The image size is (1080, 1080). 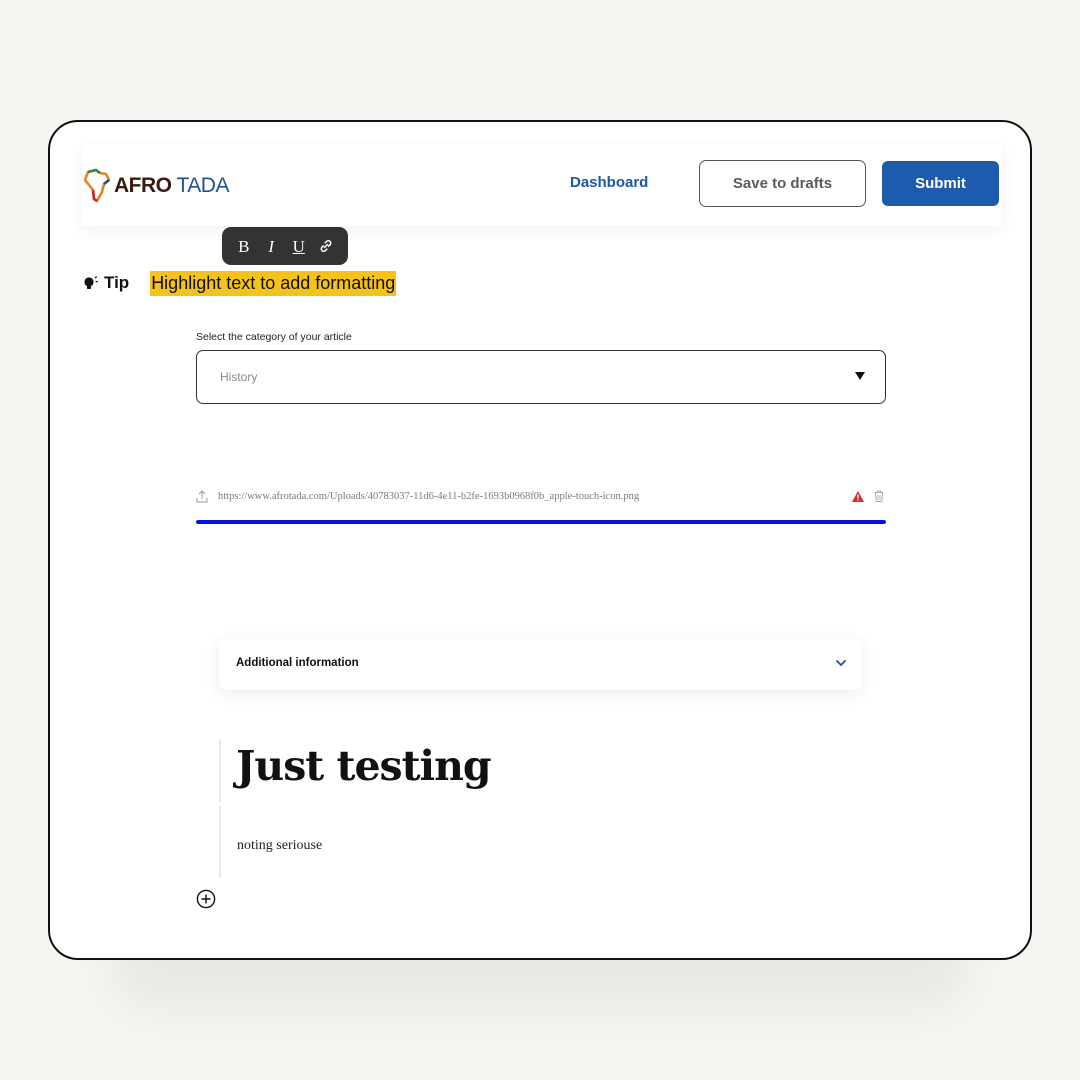 I want to click on upload-icon, so click(x=202, y=496).